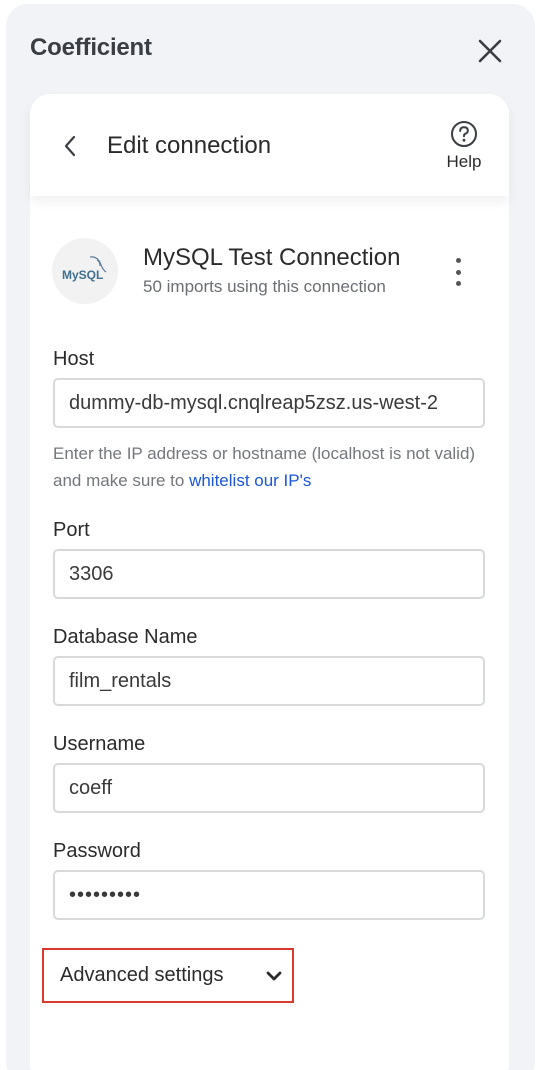 Image resolution: width=544 pixels, height=1070 pixels. Describe the element at coordinates (269, 895) in the screenshot. I see `password-input: •••••••••` at that location.